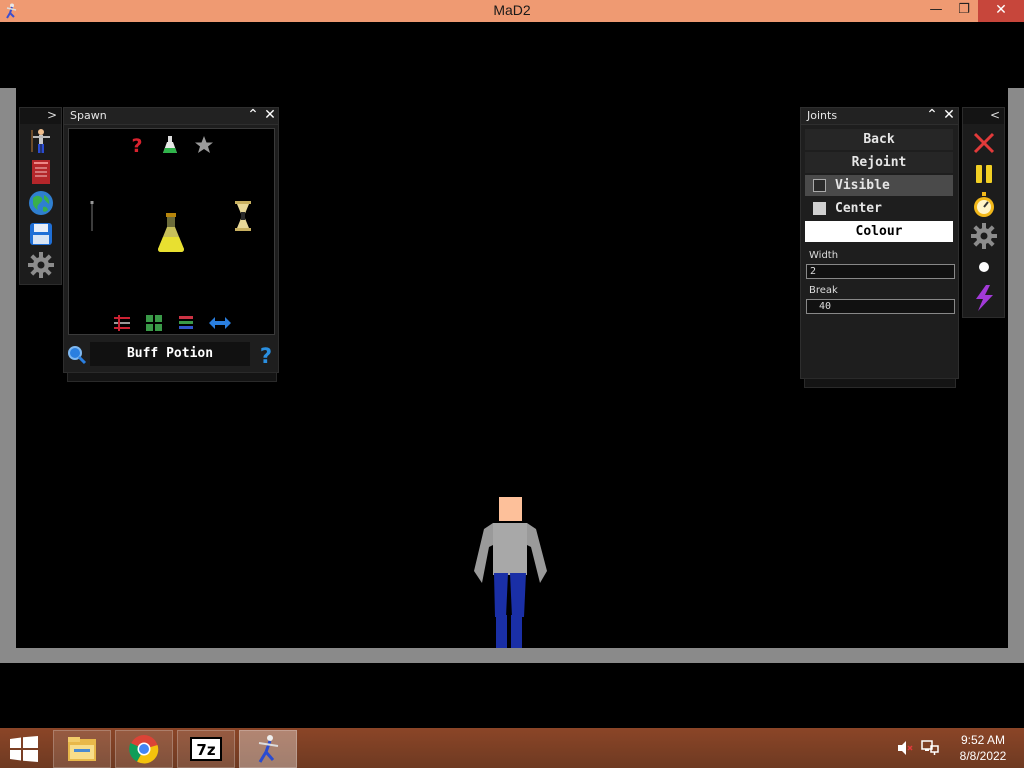  I want to click on system-clock: 9:52 AM 8/8/2022, so click(983, 748).